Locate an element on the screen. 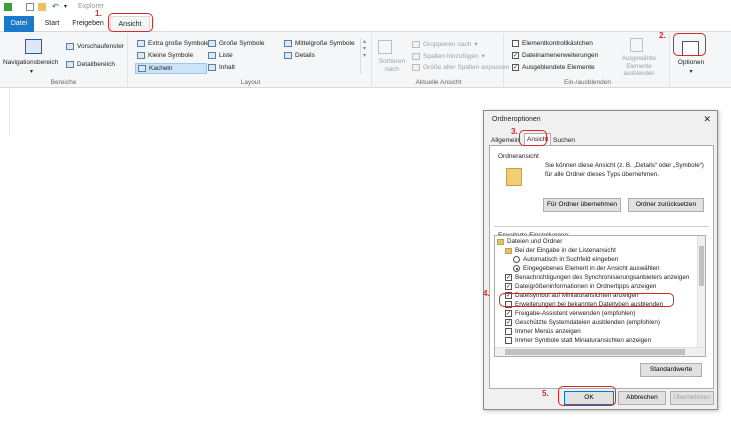  standardwerte-button: Standardwerte is located at coordinates (671, 370).